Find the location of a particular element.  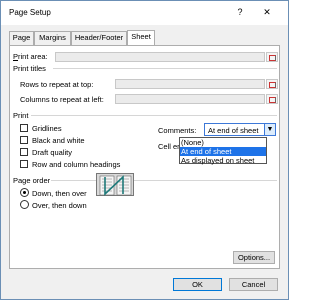

print-heading: Print is located at coordinates (21, 115).